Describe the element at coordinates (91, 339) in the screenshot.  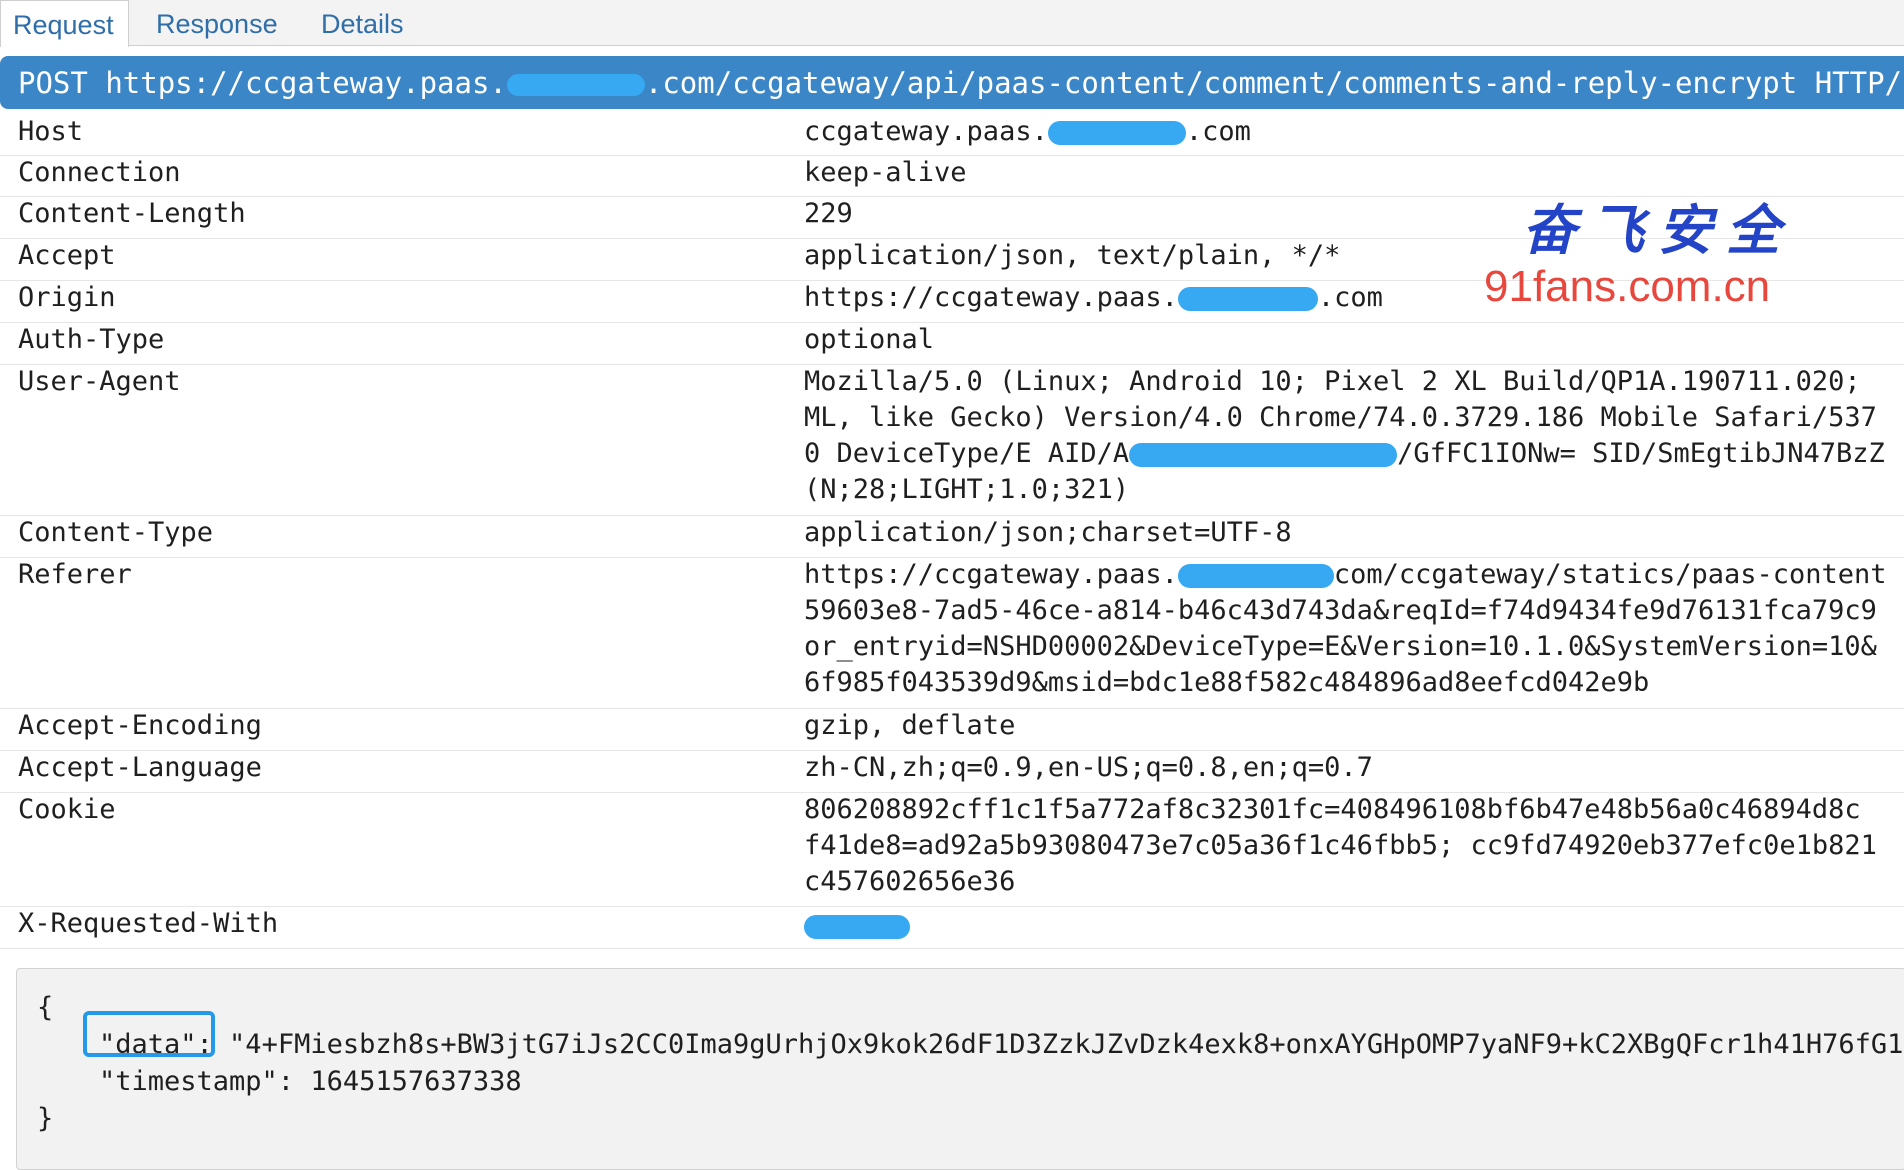
I see `header-name: Auth-Type` at that location.